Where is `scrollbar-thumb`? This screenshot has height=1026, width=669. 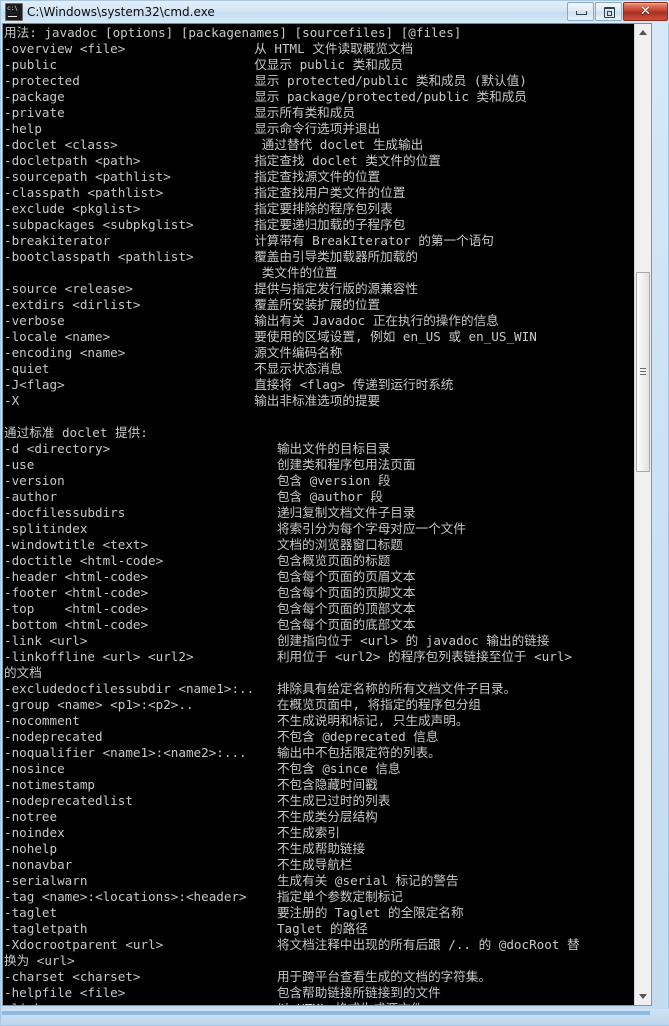
scrollbar-thumb is located at coordinates (643, 372).